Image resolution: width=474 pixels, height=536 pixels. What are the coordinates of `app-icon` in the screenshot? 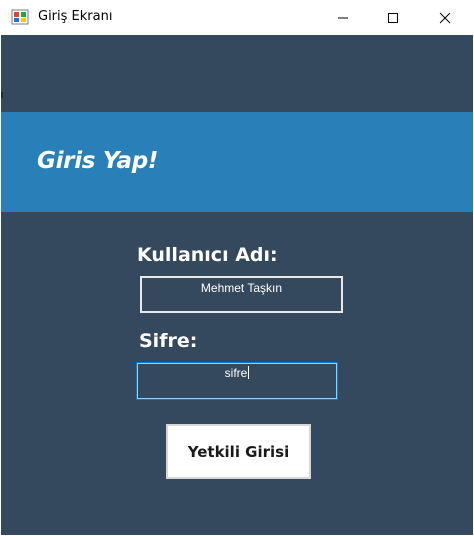 It's located at (20, 17).